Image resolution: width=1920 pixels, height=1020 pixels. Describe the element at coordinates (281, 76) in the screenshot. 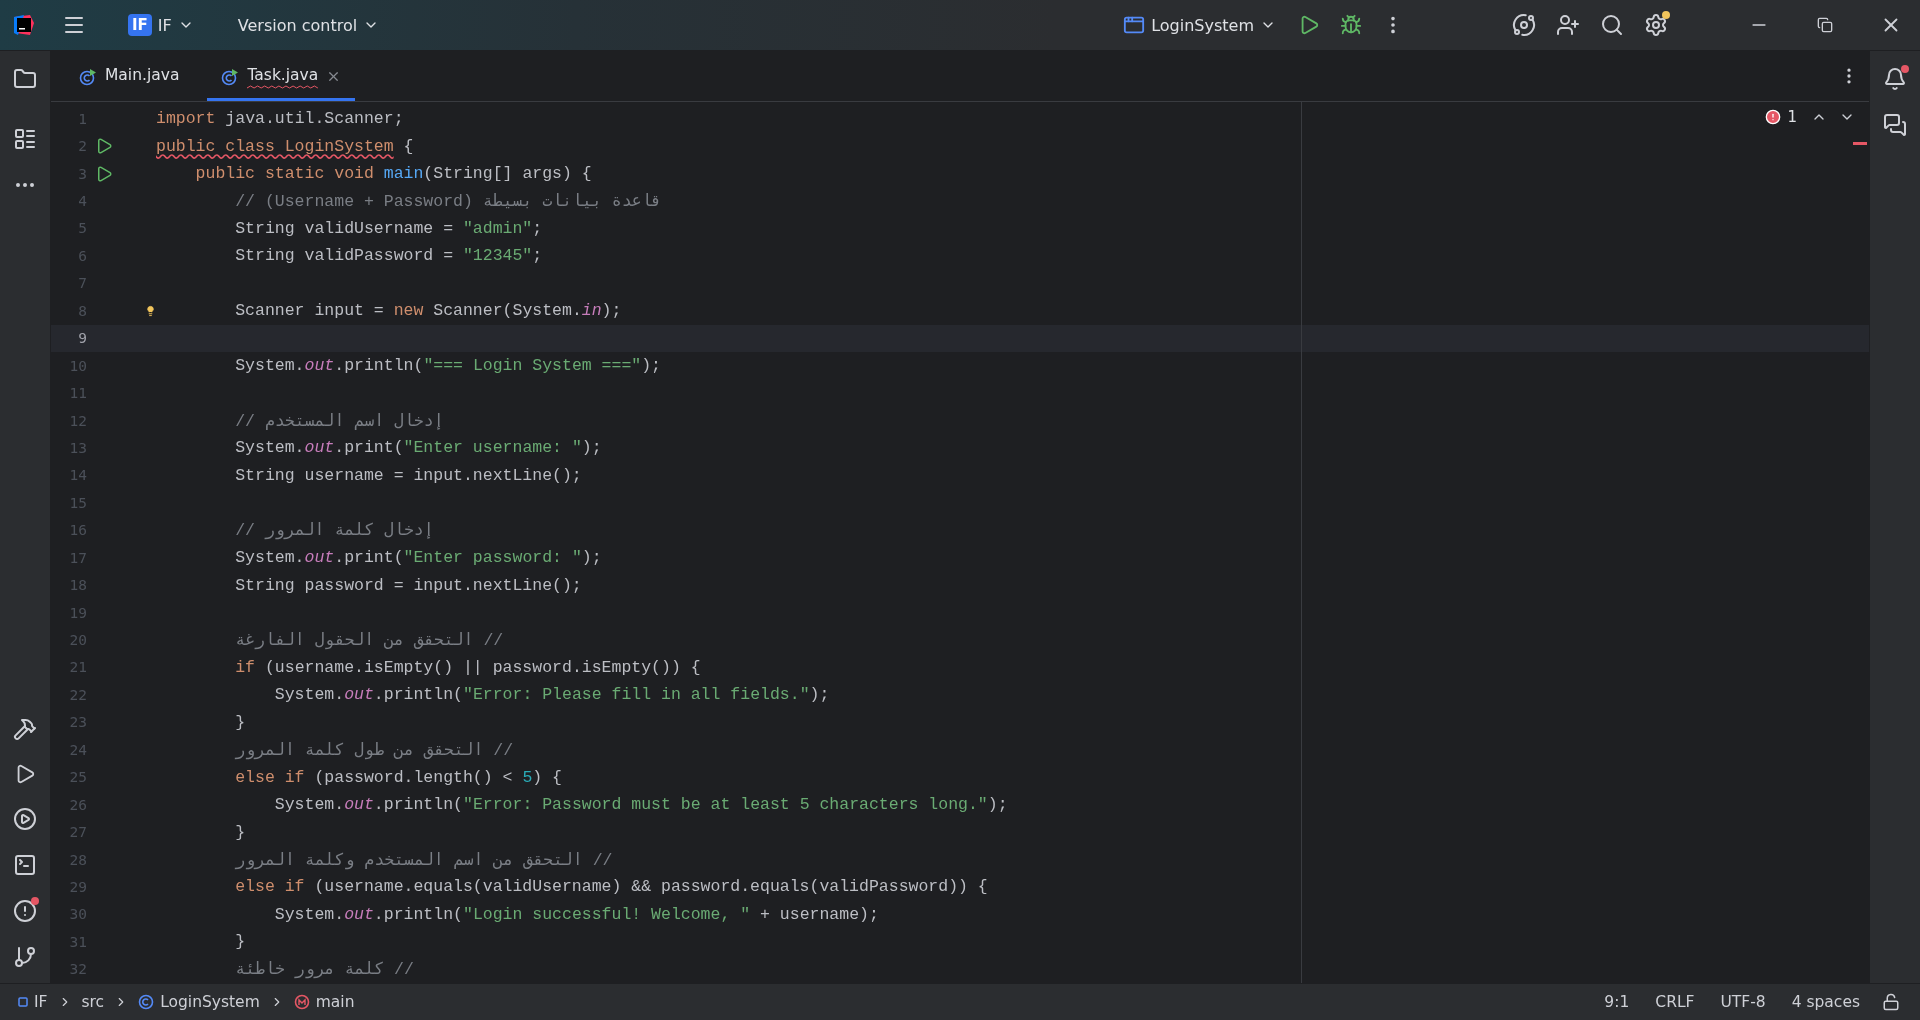

I see `file-tab: Task.java` at that location.